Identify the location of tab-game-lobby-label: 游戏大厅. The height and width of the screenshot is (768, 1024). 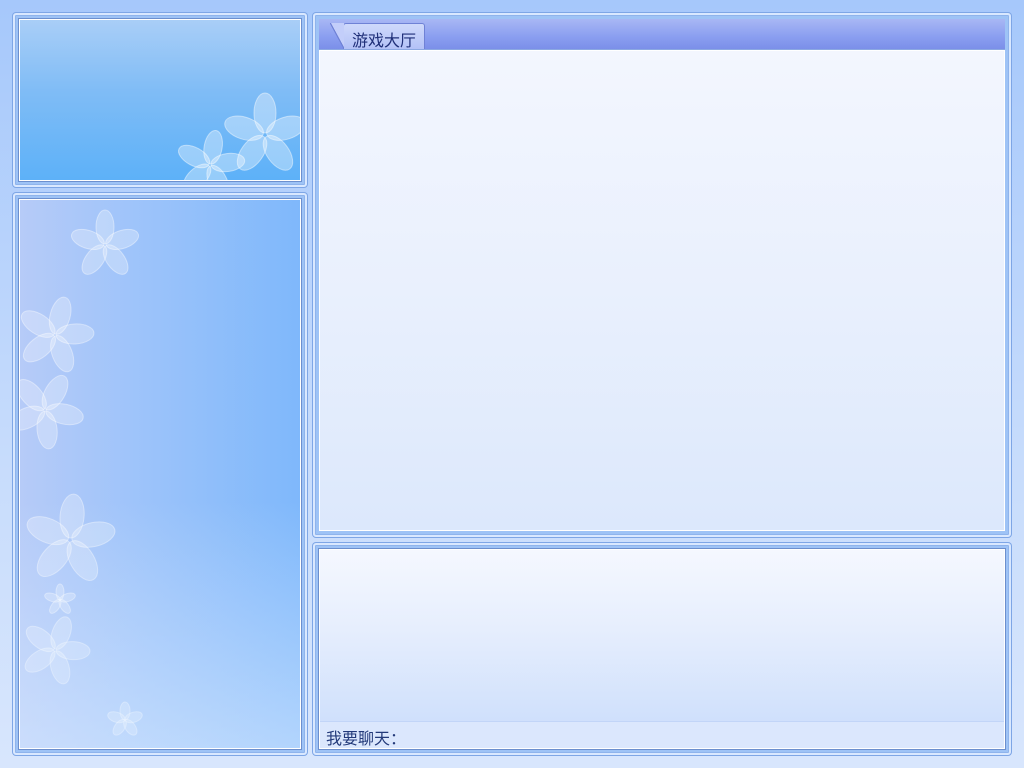
(384, 40).